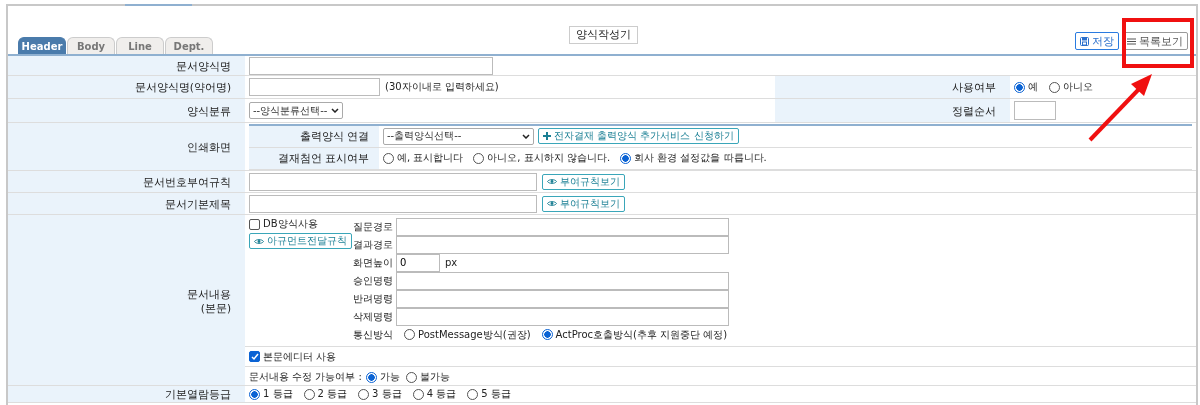 The width and height of the screenshot is (1200, 405). I want to click on field-label: 반려명령, so click(373, 298).